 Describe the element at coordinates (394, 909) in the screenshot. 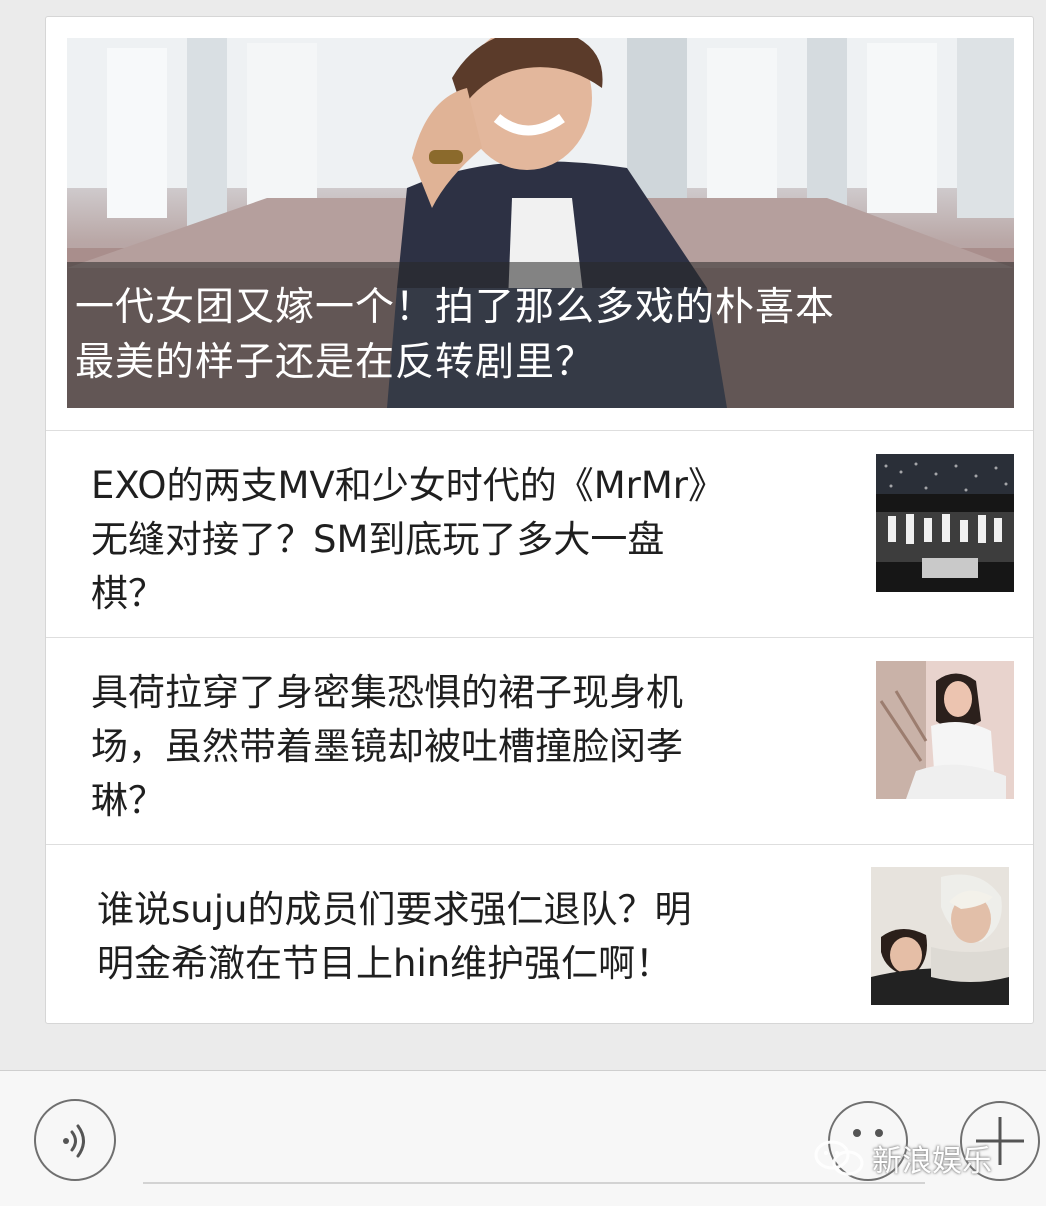

I see `article-title-line: 谁说suju的成员们要求强仁退队？明` at that location.